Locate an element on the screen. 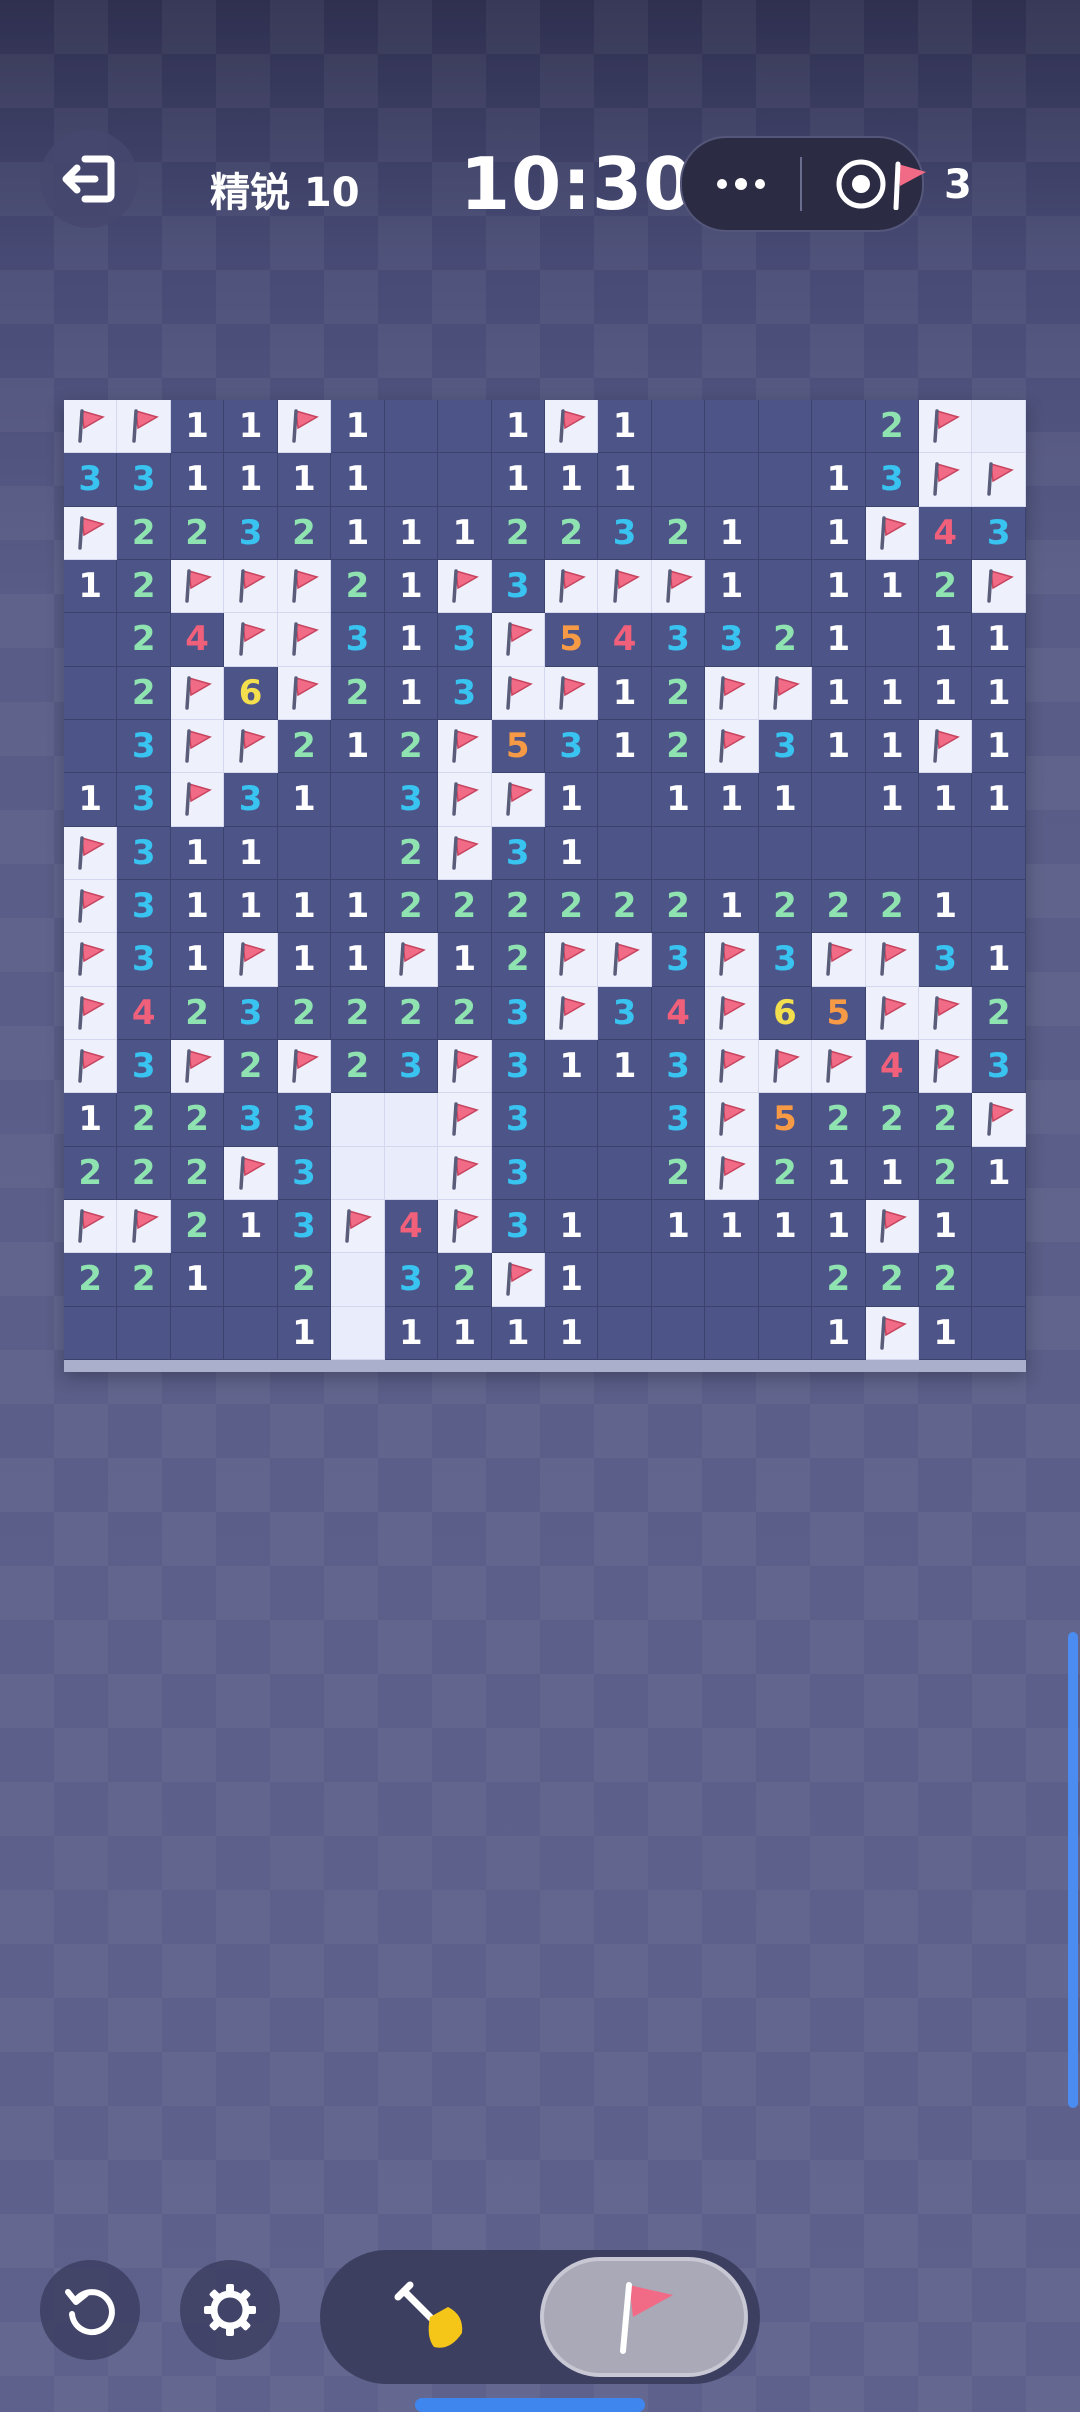 The image size is (1080, 2412). flag-mode-button is located at coordinates (644, 2317).